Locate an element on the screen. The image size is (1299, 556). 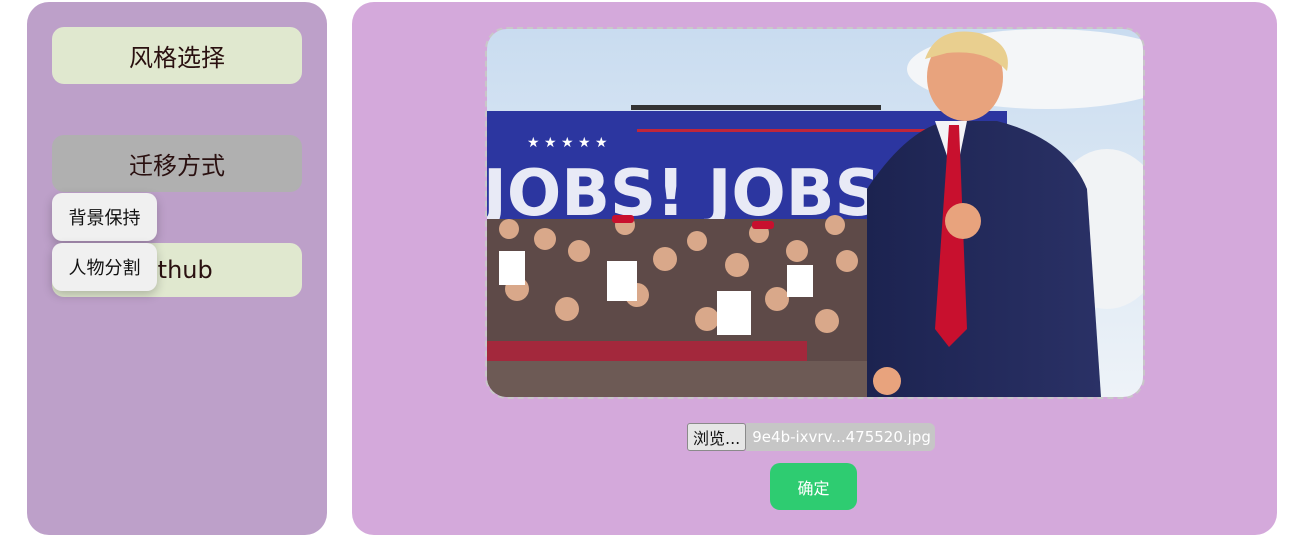
github-label: ithub is located at coordinates (182, 270).